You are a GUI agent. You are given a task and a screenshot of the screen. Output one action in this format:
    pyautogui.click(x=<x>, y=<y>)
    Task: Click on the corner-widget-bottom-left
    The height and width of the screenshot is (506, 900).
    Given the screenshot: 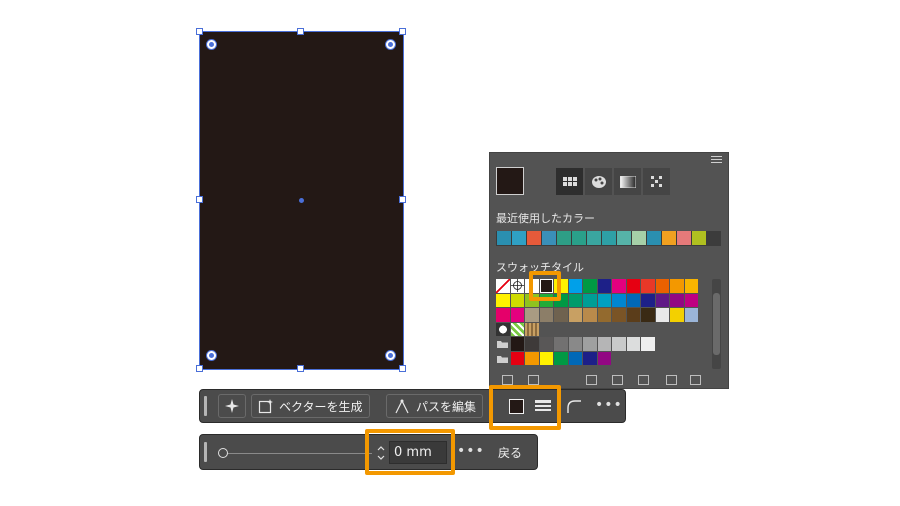 What is the action you would take?
    pyautogui.click(x=211, y=355)
    